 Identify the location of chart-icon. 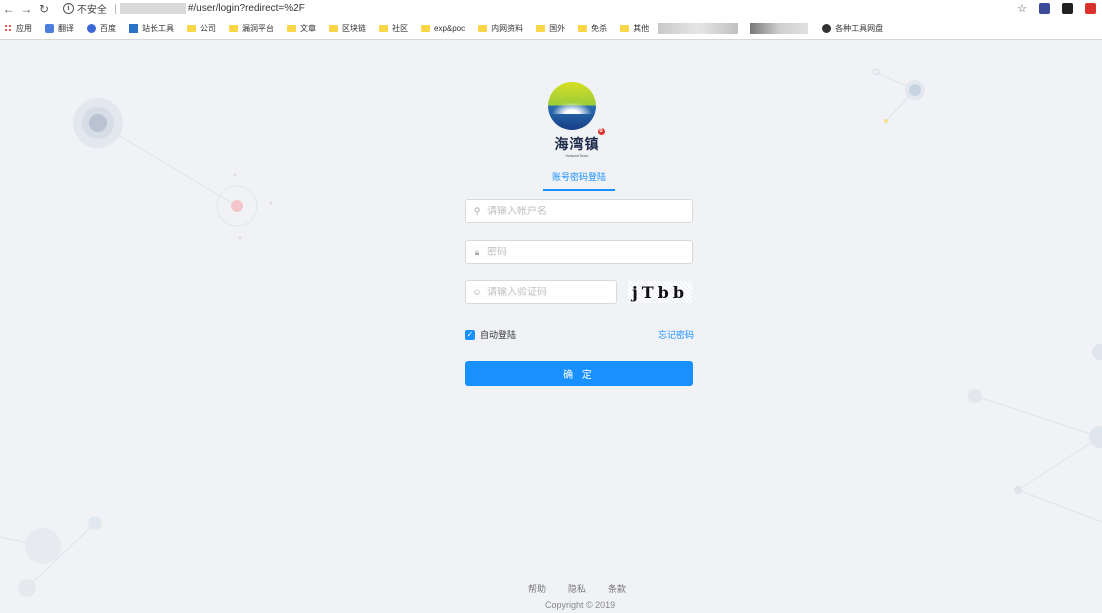
(133, 28).